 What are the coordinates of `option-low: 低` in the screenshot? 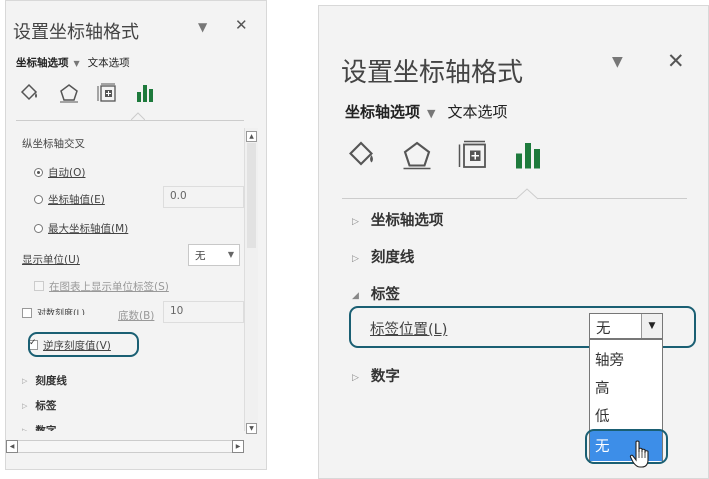 It's located at (602, 415).